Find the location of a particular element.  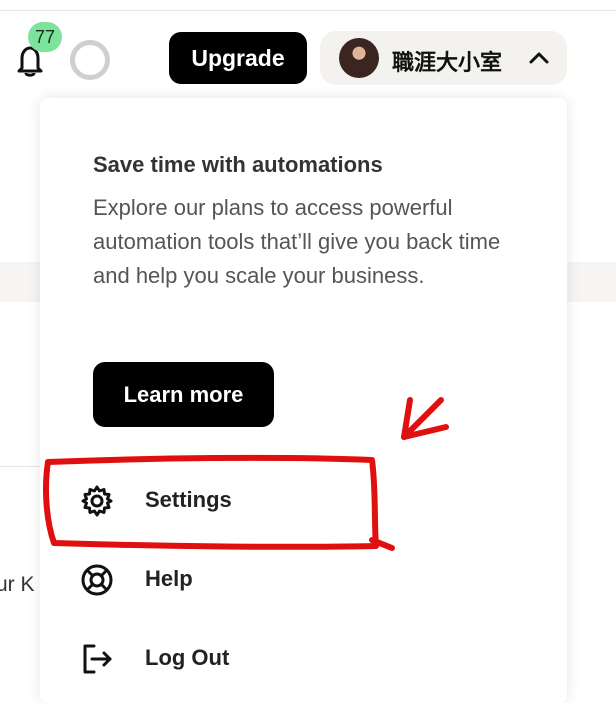

menu-item-settings: Settings is located at coordinates (303, 501).